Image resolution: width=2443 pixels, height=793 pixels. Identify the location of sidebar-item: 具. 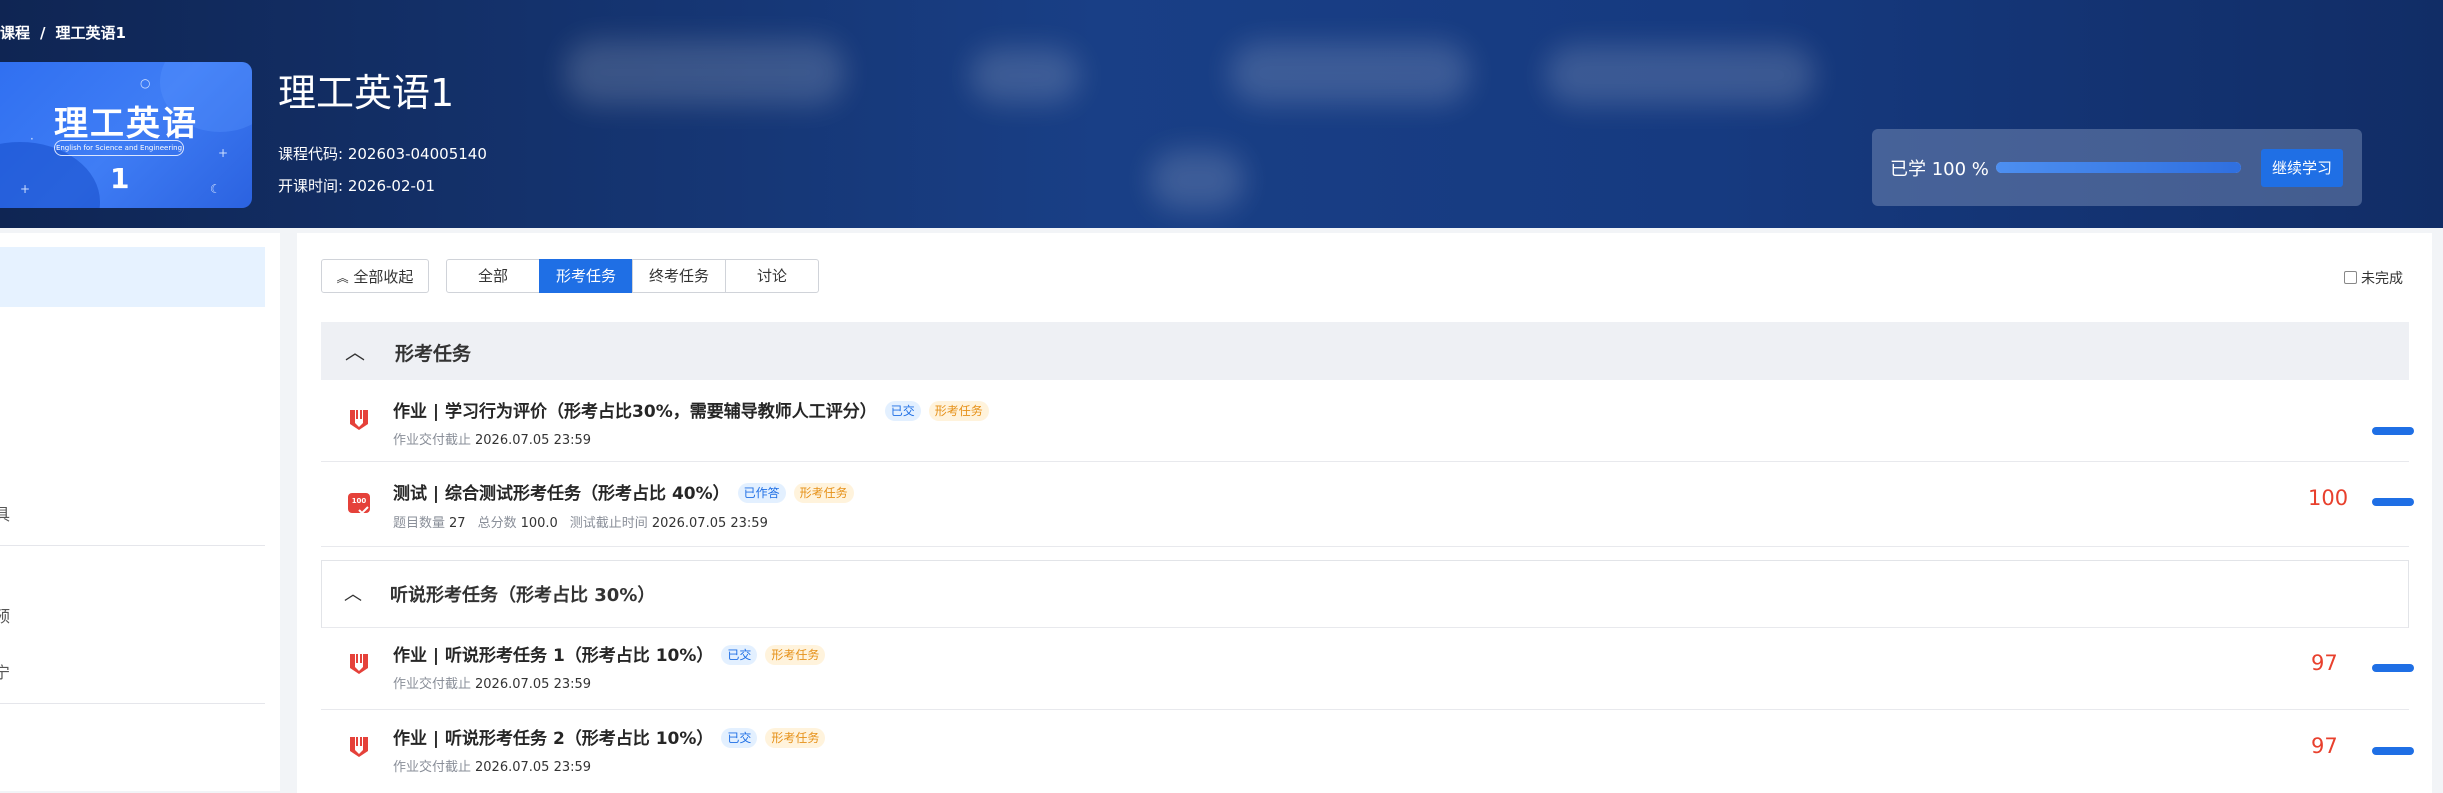
(5, 513).